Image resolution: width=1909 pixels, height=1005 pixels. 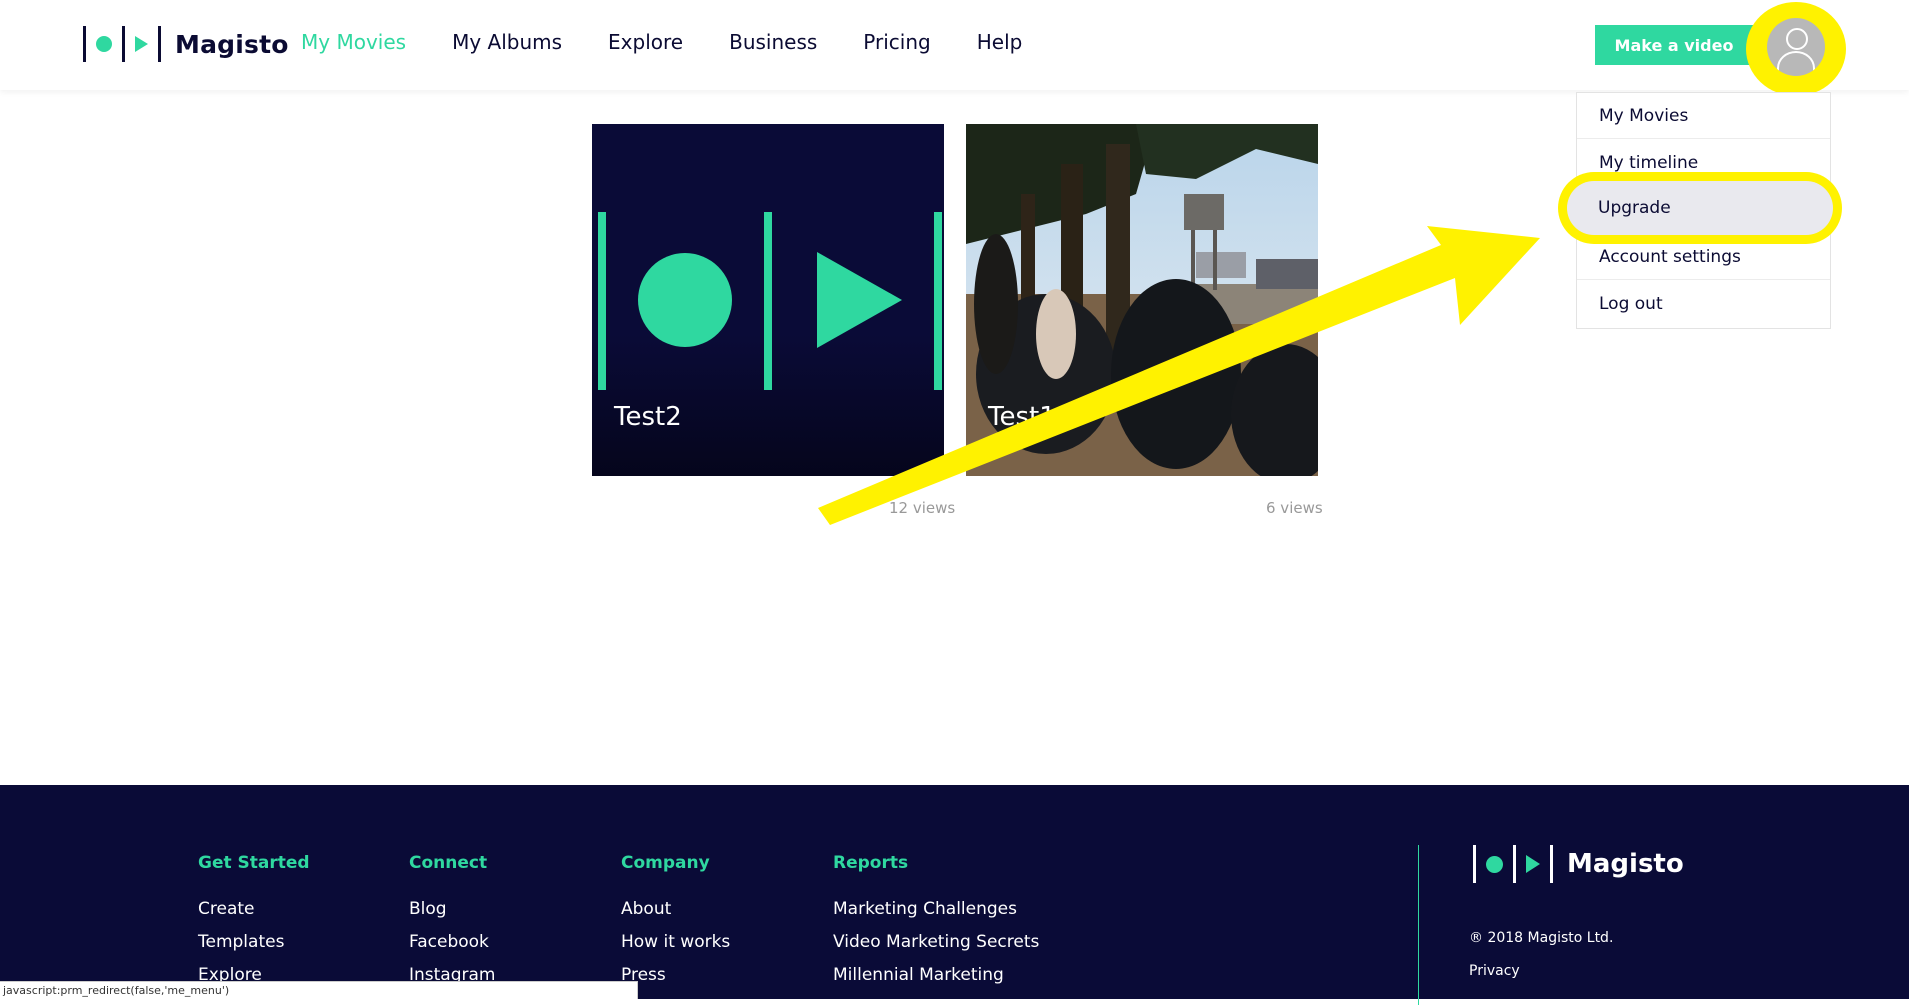 What do you see at coordinates (1494, 971) in the screenshot?
I see `footer-link-privacy: Privacy` at bounding box center [1494, 971].